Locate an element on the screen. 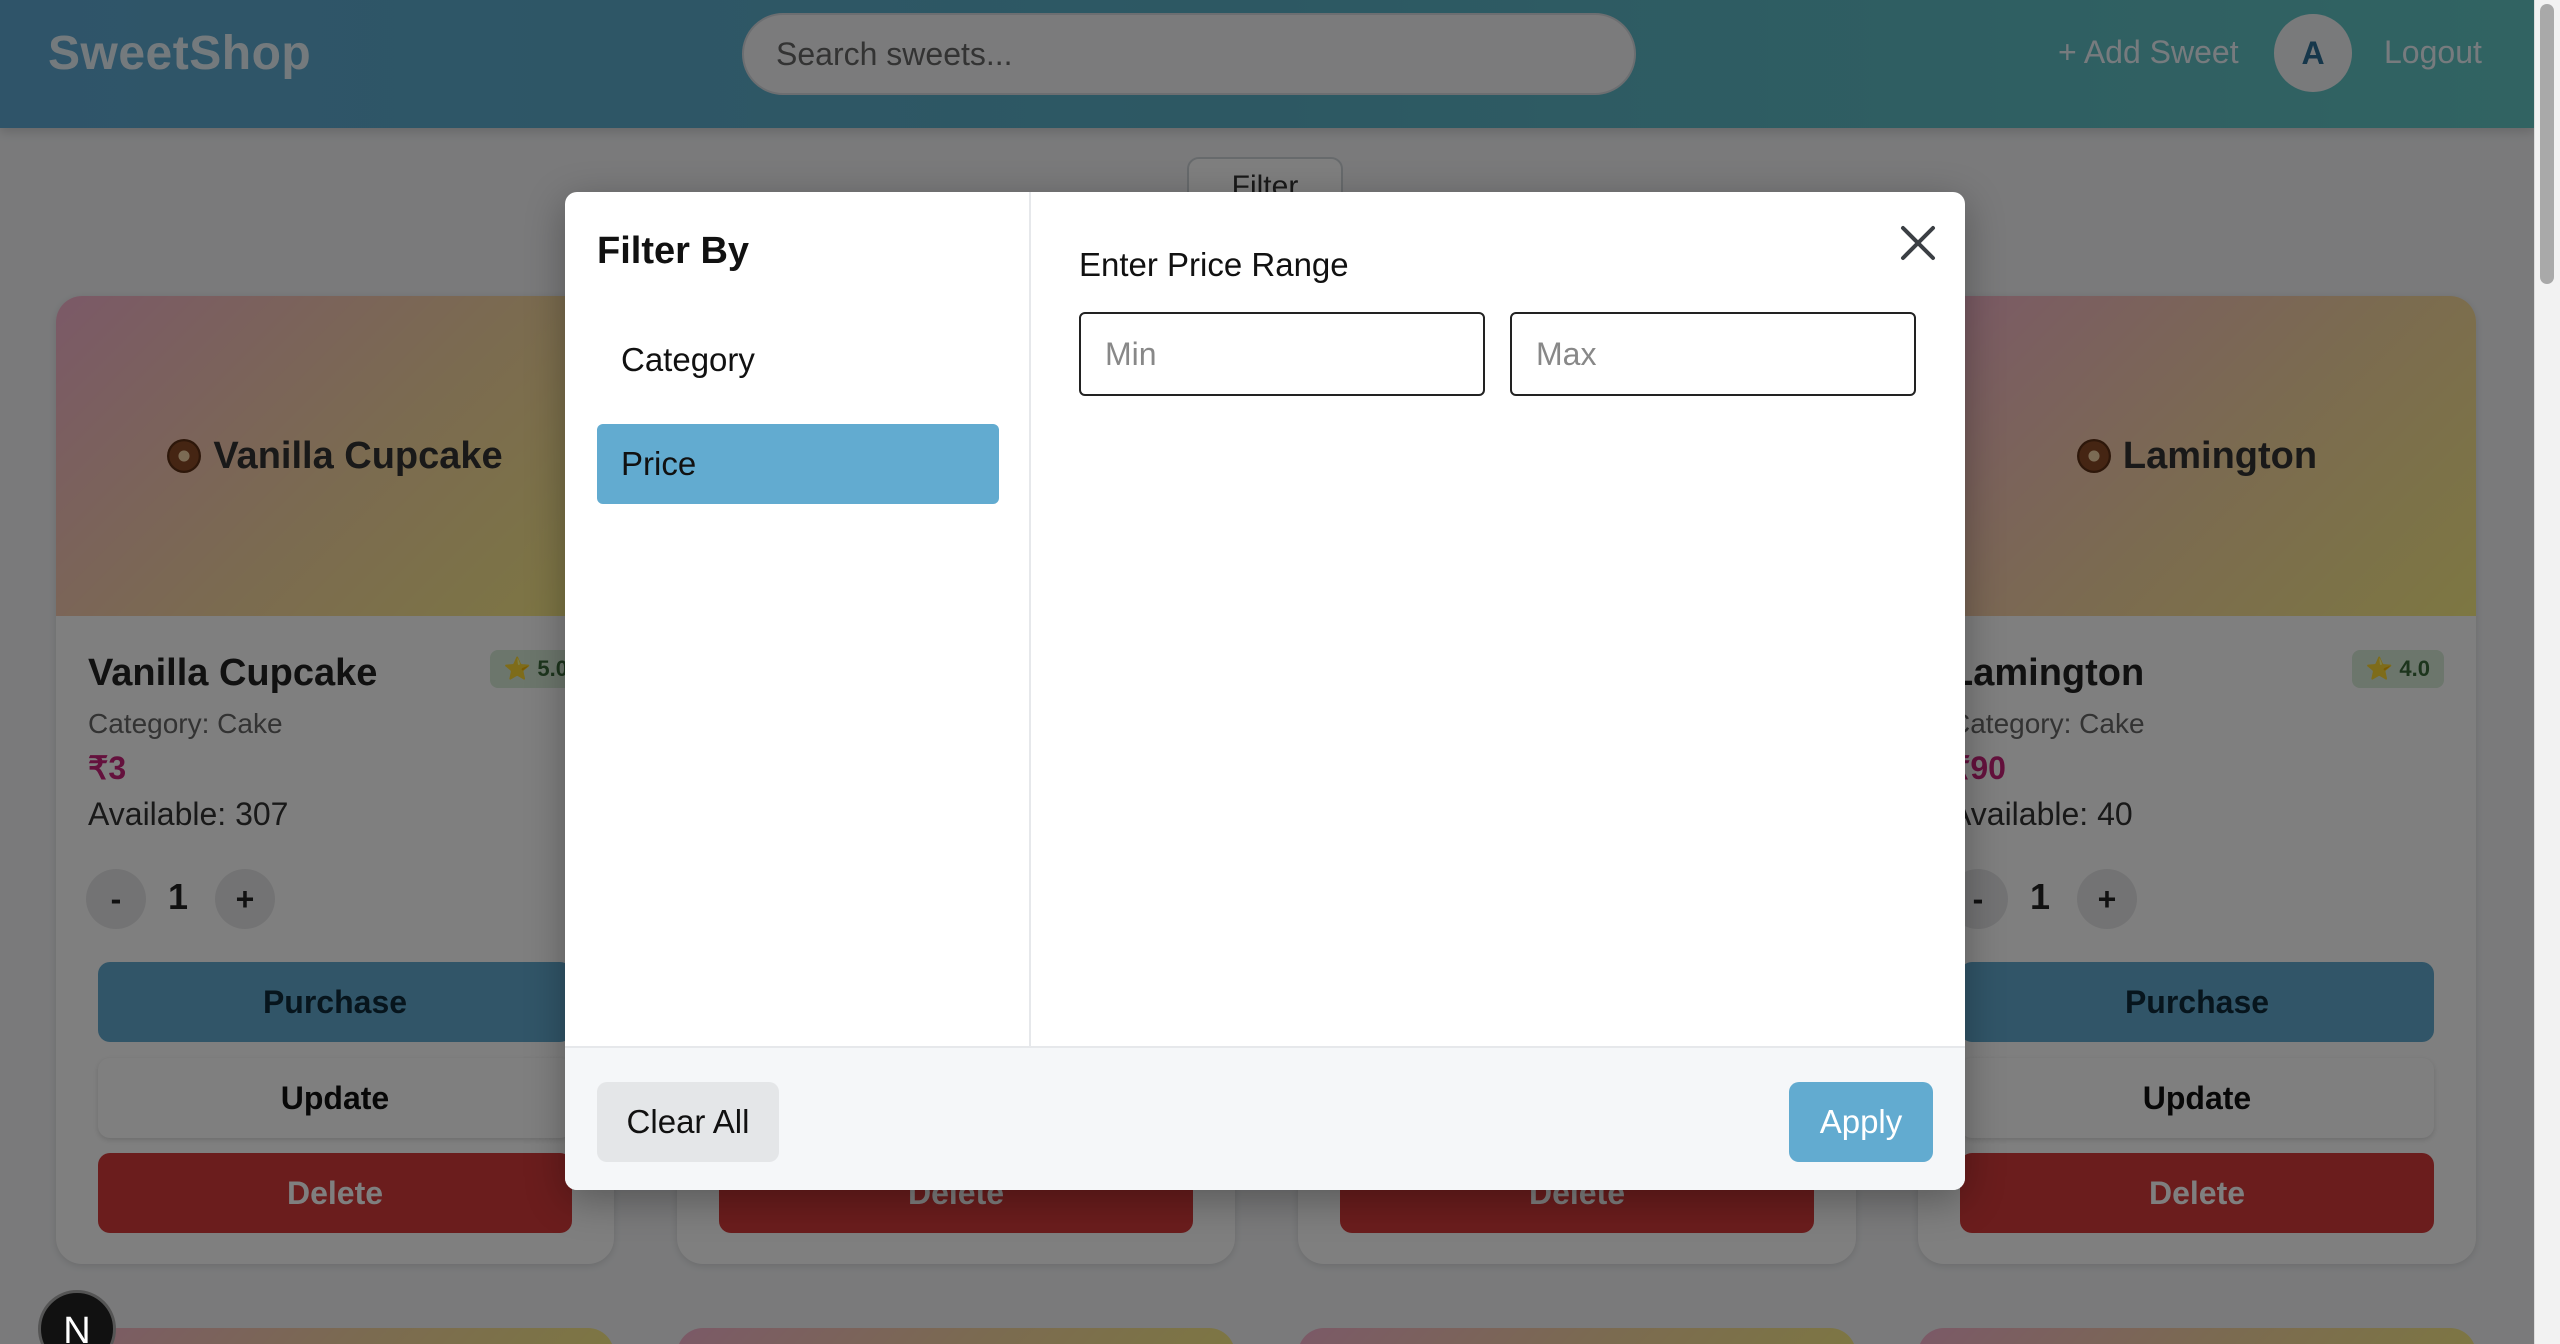 This screenshot has width=2560, height=1344. filter-option-category: Category is located at coordinates (798, 360).